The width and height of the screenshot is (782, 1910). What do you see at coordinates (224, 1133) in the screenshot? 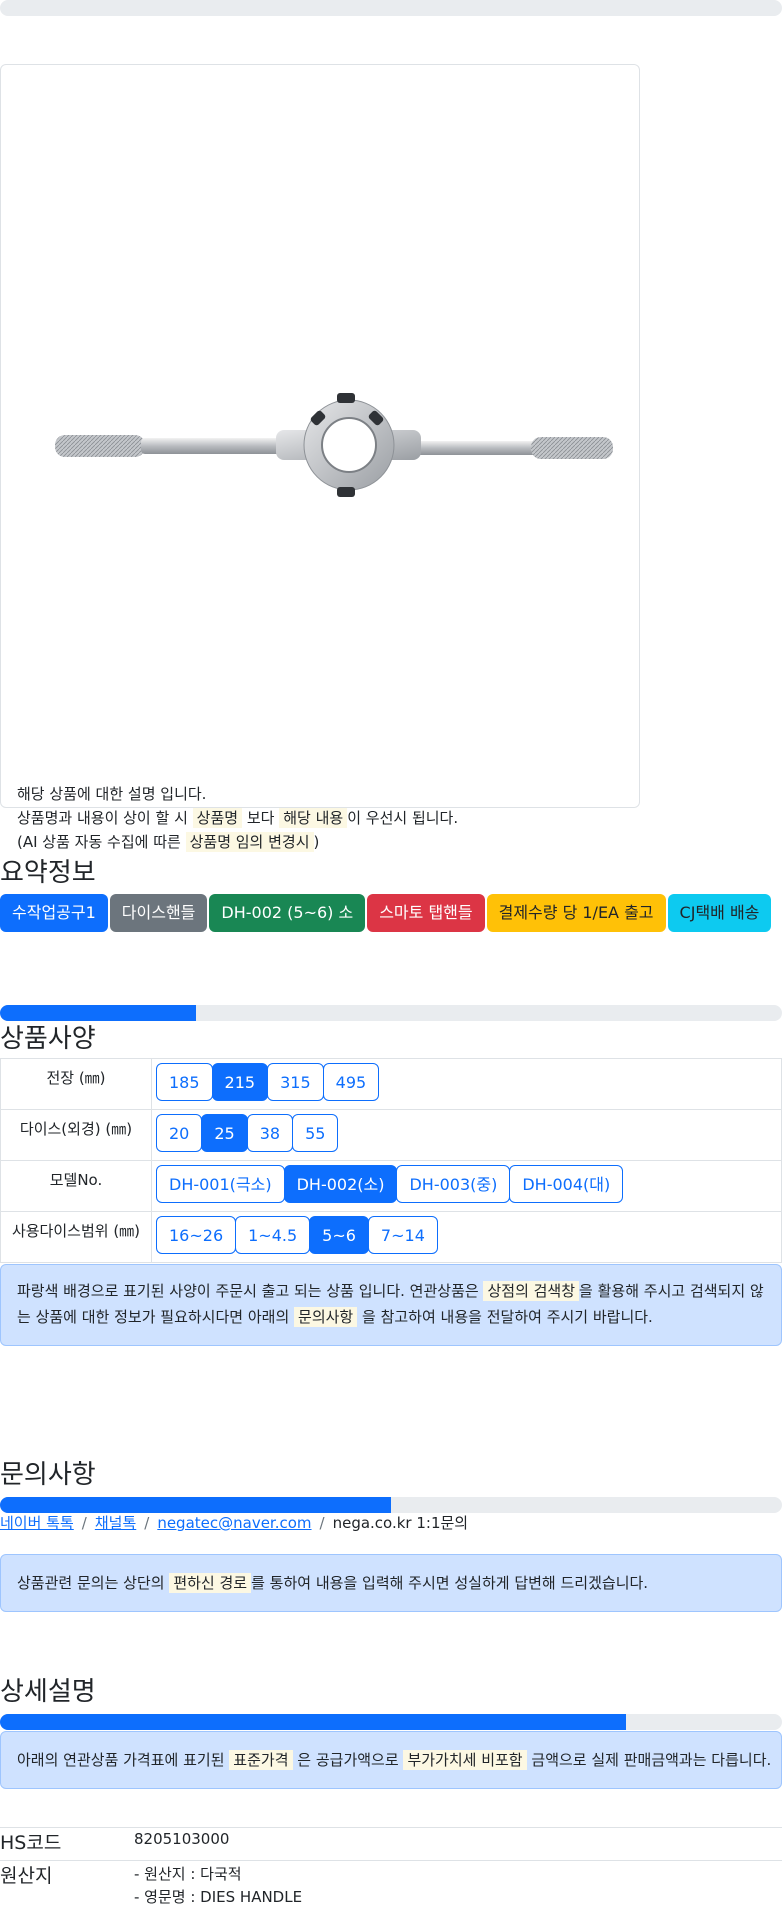
I see `spec-option-selected: 25` at bounding box center [224, 1133].